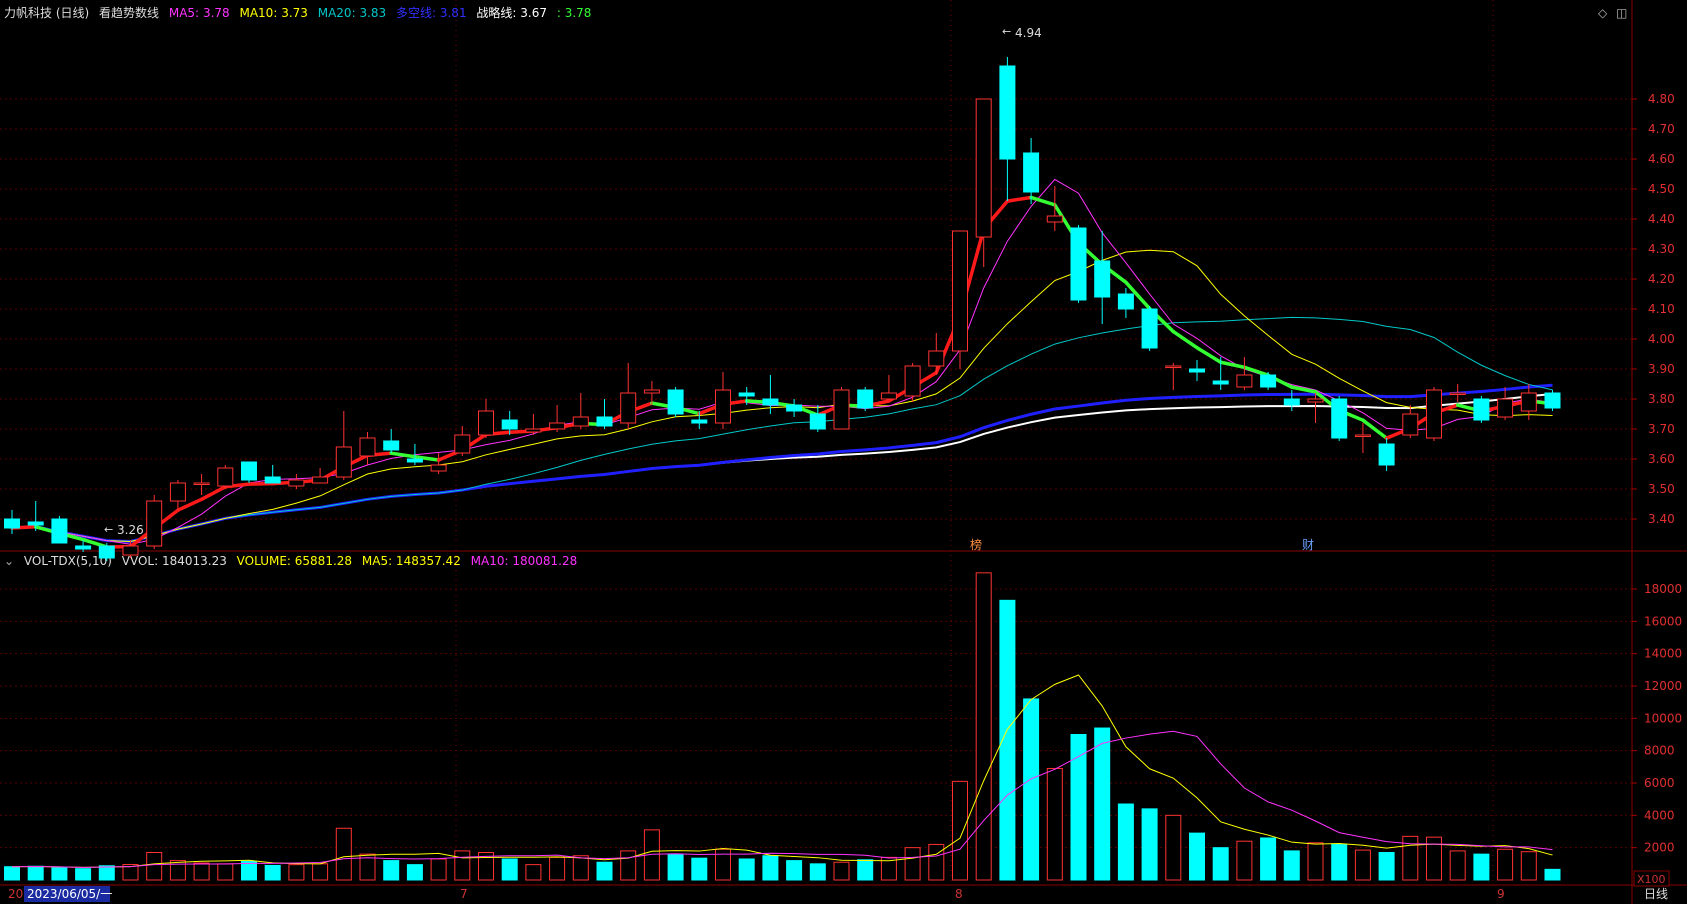 Image resolution: width=1687 pixels, height=904 pixels. What do you see at coordinates (1661, 279) in the screenshot?
I see `price-tick-label: 4.20` at bounding box center [1661, 279].